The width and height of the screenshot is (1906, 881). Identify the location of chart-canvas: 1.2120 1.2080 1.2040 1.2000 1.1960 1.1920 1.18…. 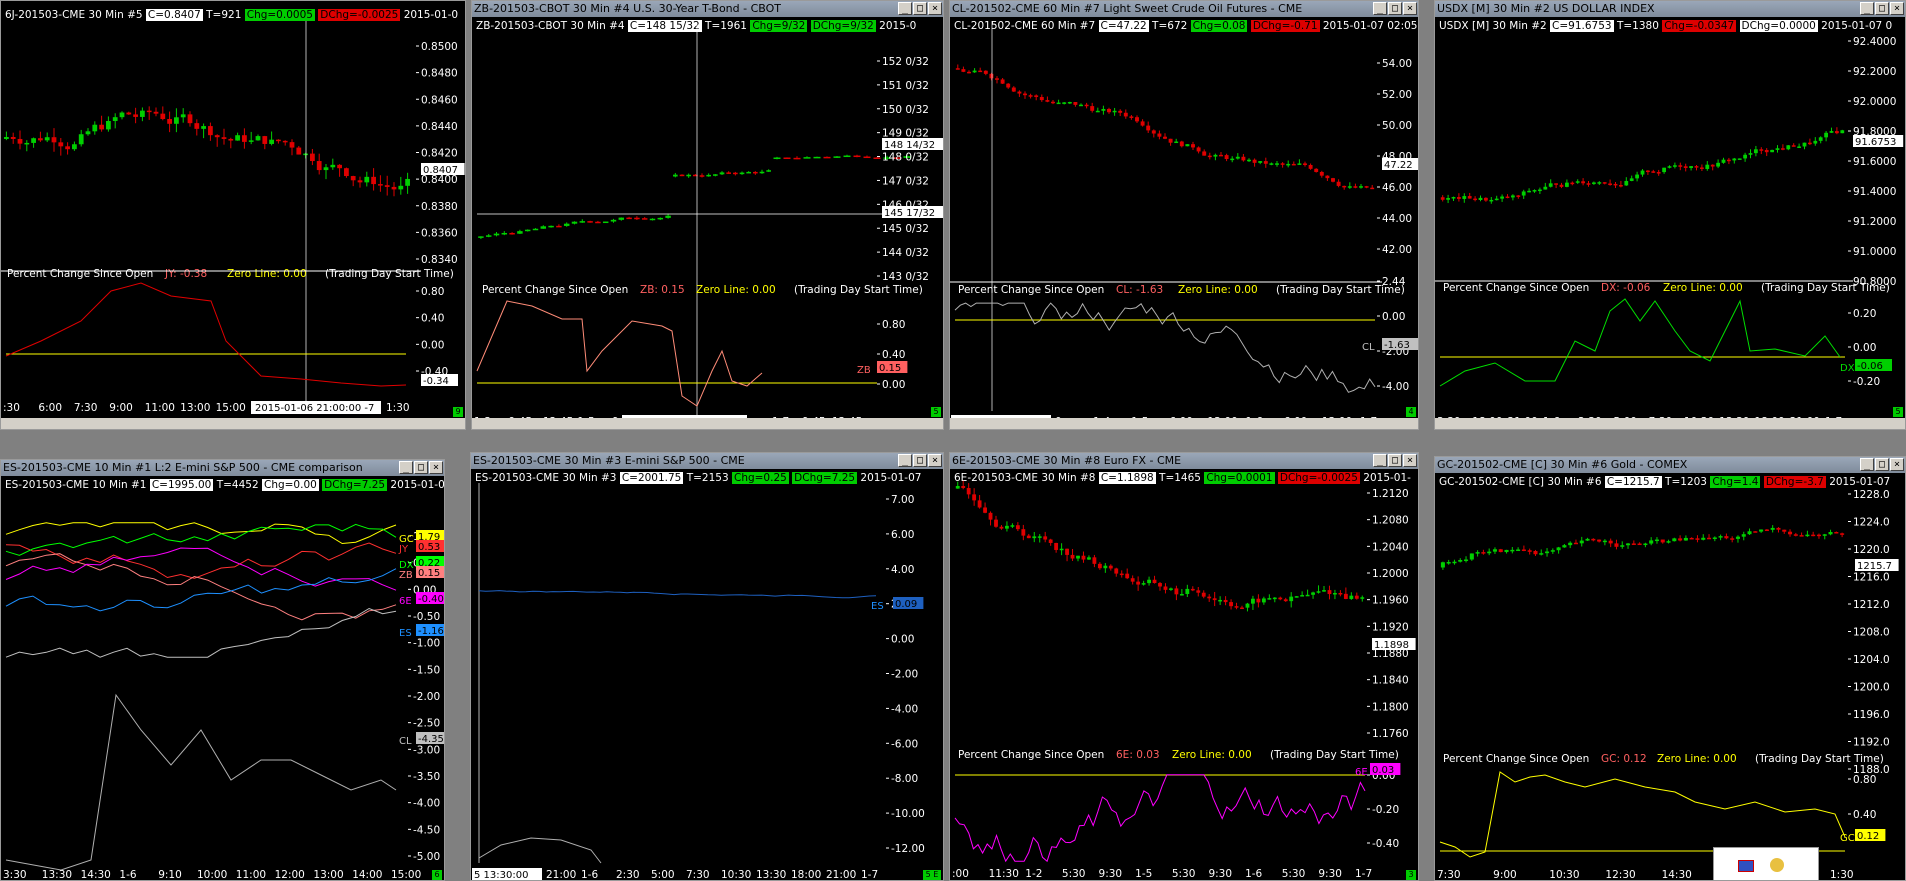
(1184, 667).